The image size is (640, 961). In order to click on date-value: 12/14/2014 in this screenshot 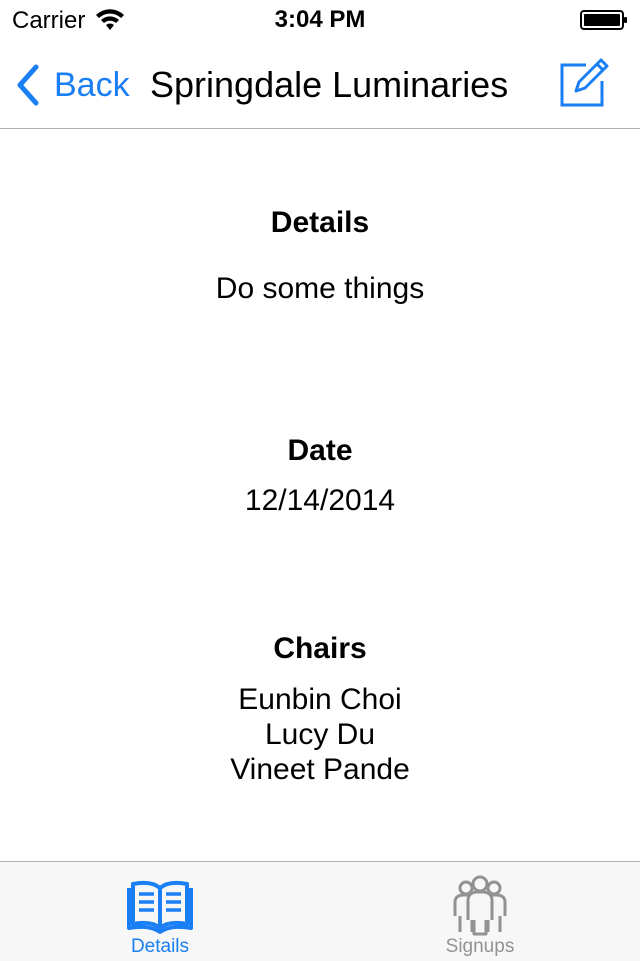, I will do `click(320, 500)`.